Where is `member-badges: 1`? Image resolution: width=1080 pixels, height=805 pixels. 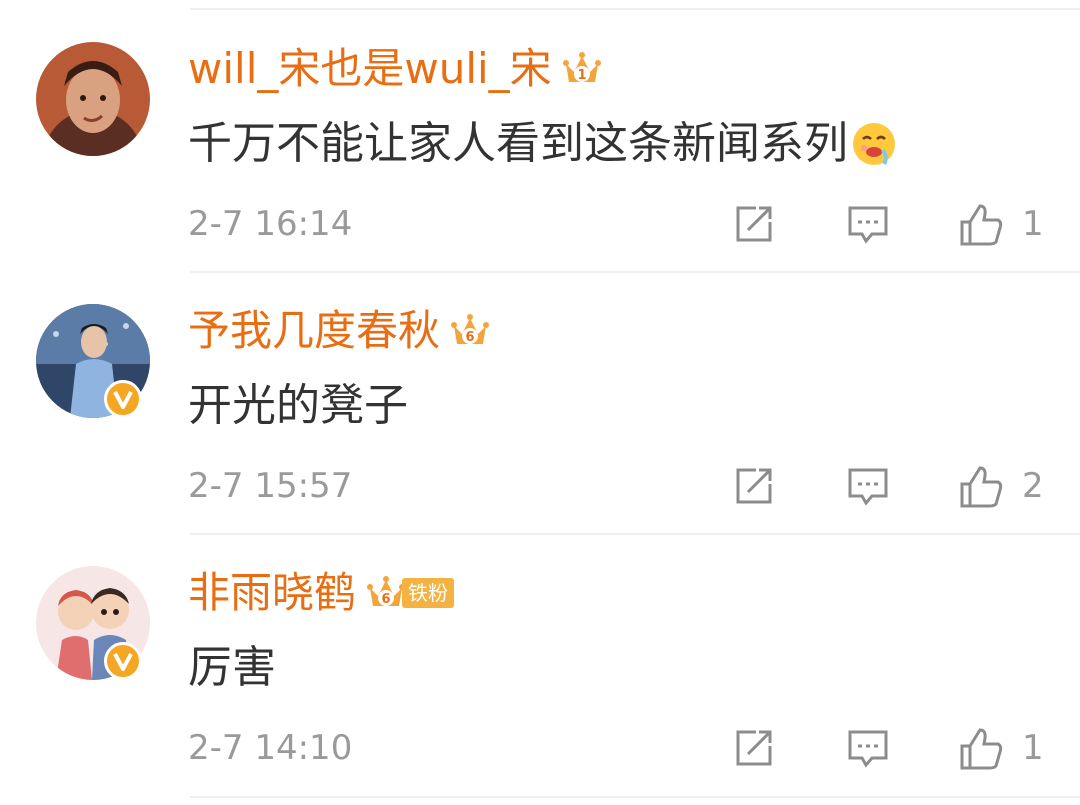
member-badges: 1 is located at coordinates (582, 69).